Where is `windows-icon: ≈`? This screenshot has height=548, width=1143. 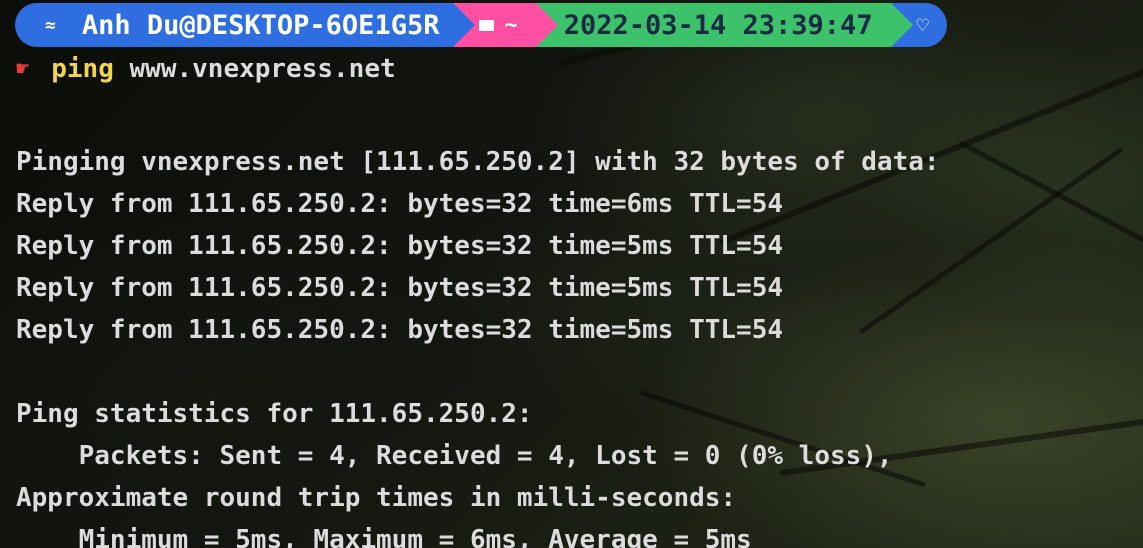
windows-icon: ≈ is located at coordinates (50, 25).